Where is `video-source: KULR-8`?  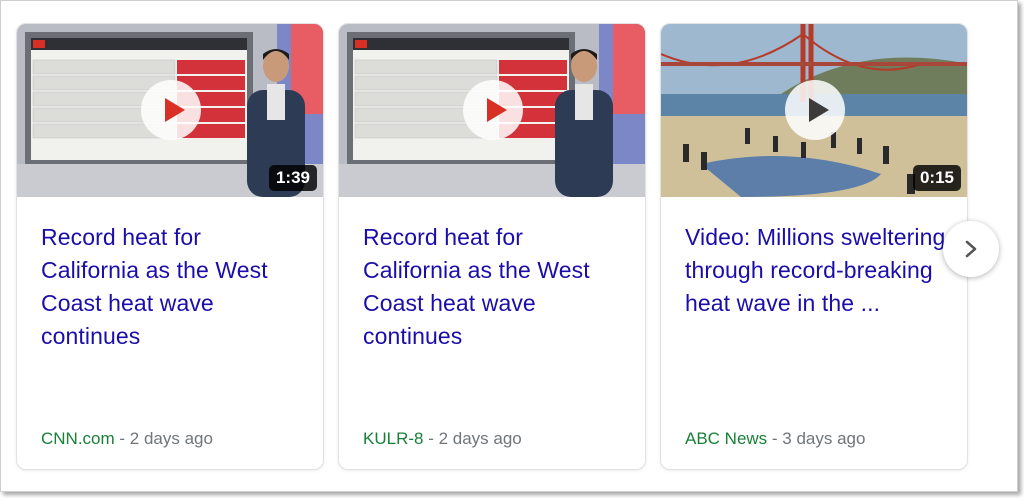
video-source: KULR-8 is located at coordinates (393, 438).